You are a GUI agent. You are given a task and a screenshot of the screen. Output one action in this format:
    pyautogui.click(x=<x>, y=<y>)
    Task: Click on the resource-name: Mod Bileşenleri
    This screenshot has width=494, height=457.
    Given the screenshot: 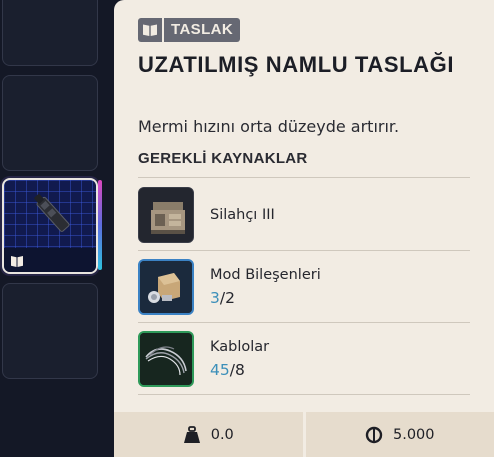 What is the action you would take?
    pyautogui.click(x=265, y=275)
    